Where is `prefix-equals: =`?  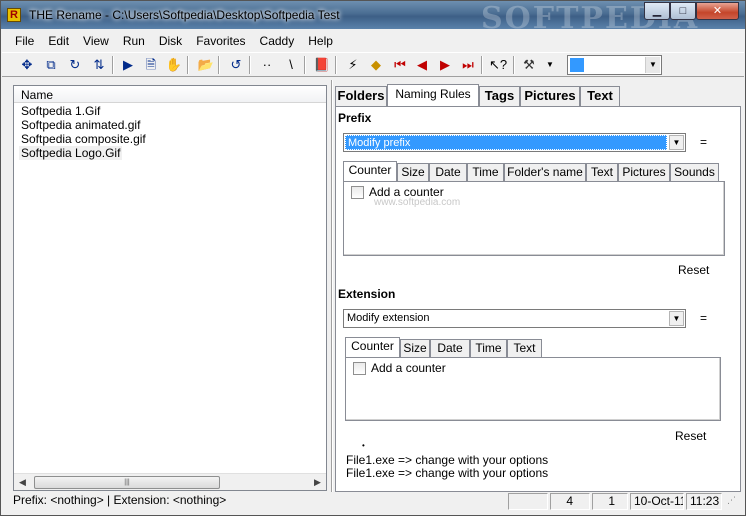 prefix-equals: = is located at coordinates (704, 142).